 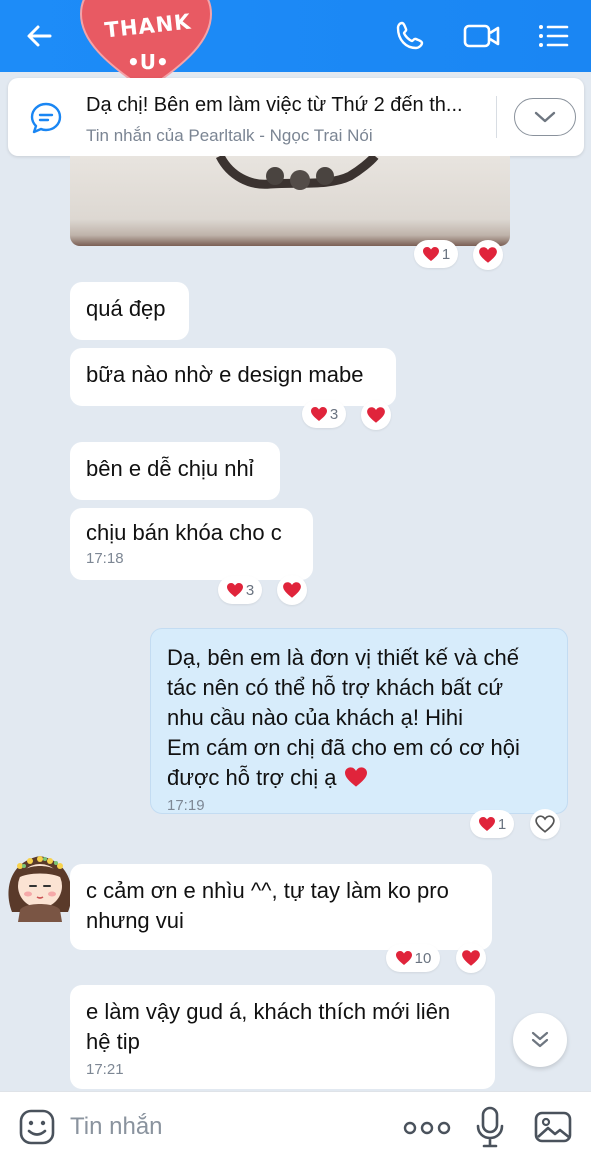 I want to click on video-call-icon, so click(x=481, y=36).